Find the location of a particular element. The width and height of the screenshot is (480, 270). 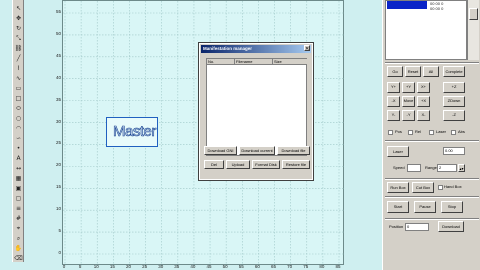

group-icon: ▣ is located at coordinates (18, 188).